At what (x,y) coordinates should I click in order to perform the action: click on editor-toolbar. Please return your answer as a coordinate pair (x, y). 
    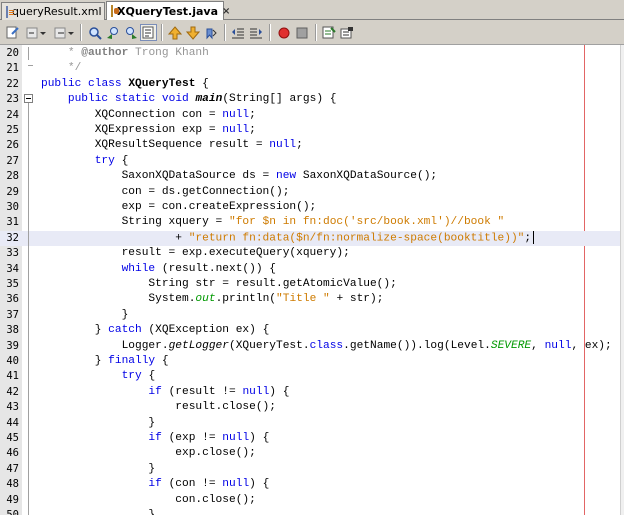
    Looking at the image, I should click on (312, 32).